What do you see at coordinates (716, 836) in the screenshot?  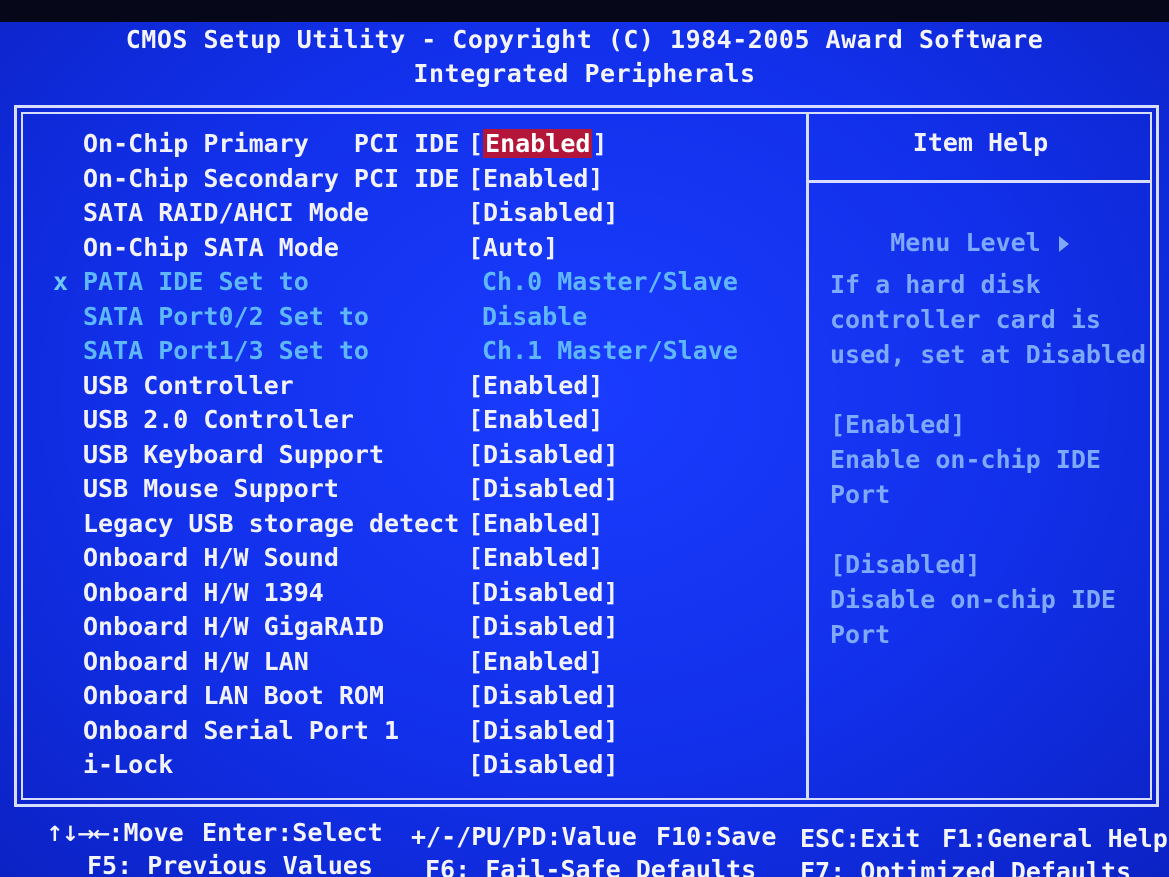 I see `footer-save: F10:Save` at bounding box center [716, 836].